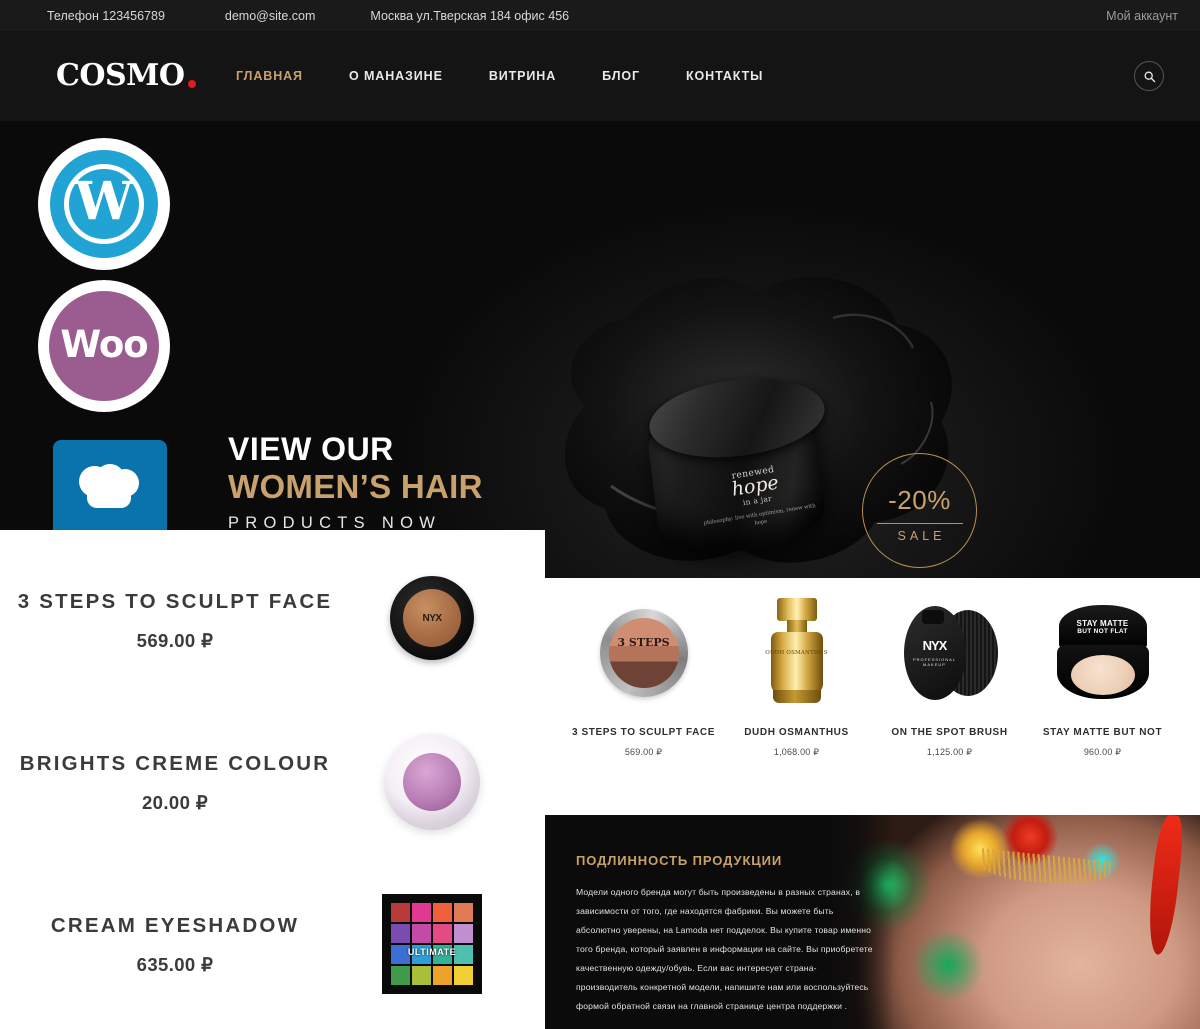 The height and width of the screenshot is (1029, 1200). What do you see at coordinates (1102, 631) in the screenshot?
I see `compact-line-2: BUT NOT FLAT` at bounding box center [1102, 631].